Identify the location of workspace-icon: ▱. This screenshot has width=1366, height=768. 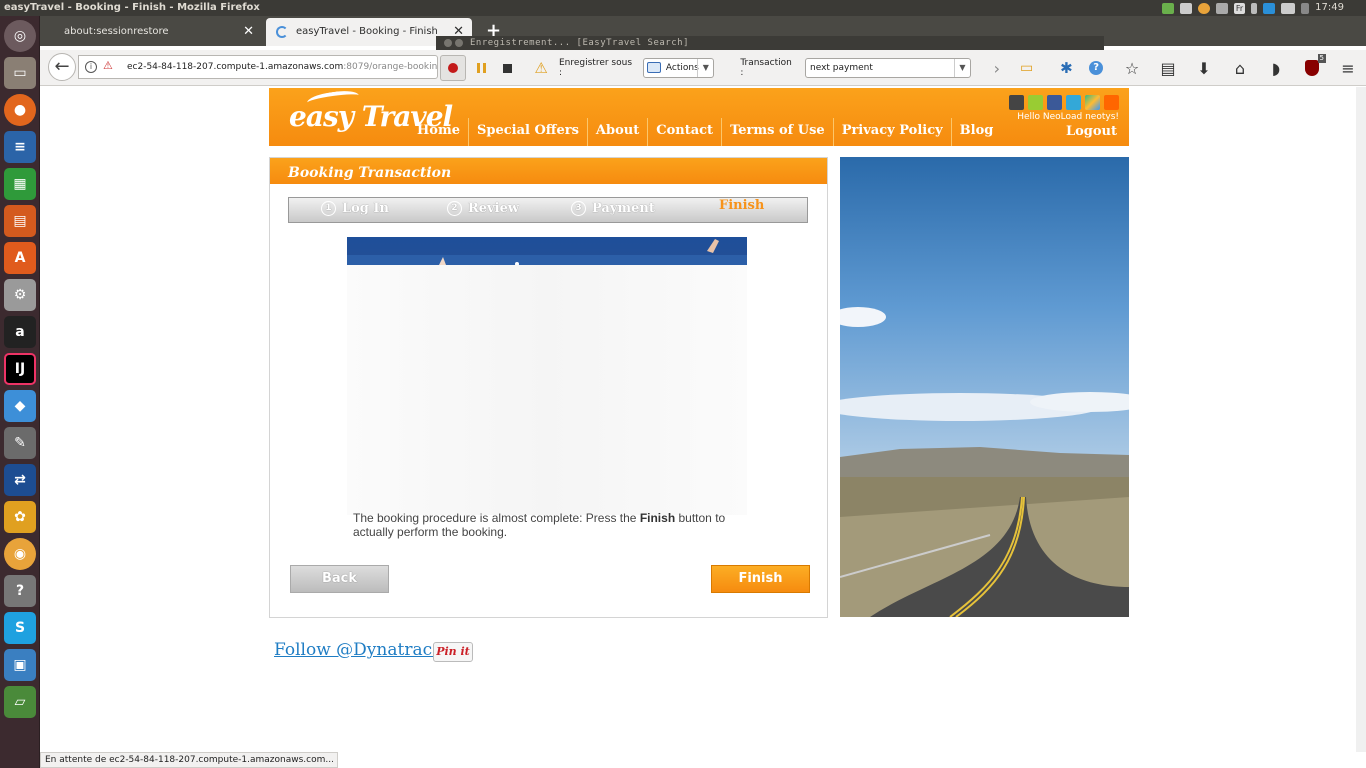
(20, 702).